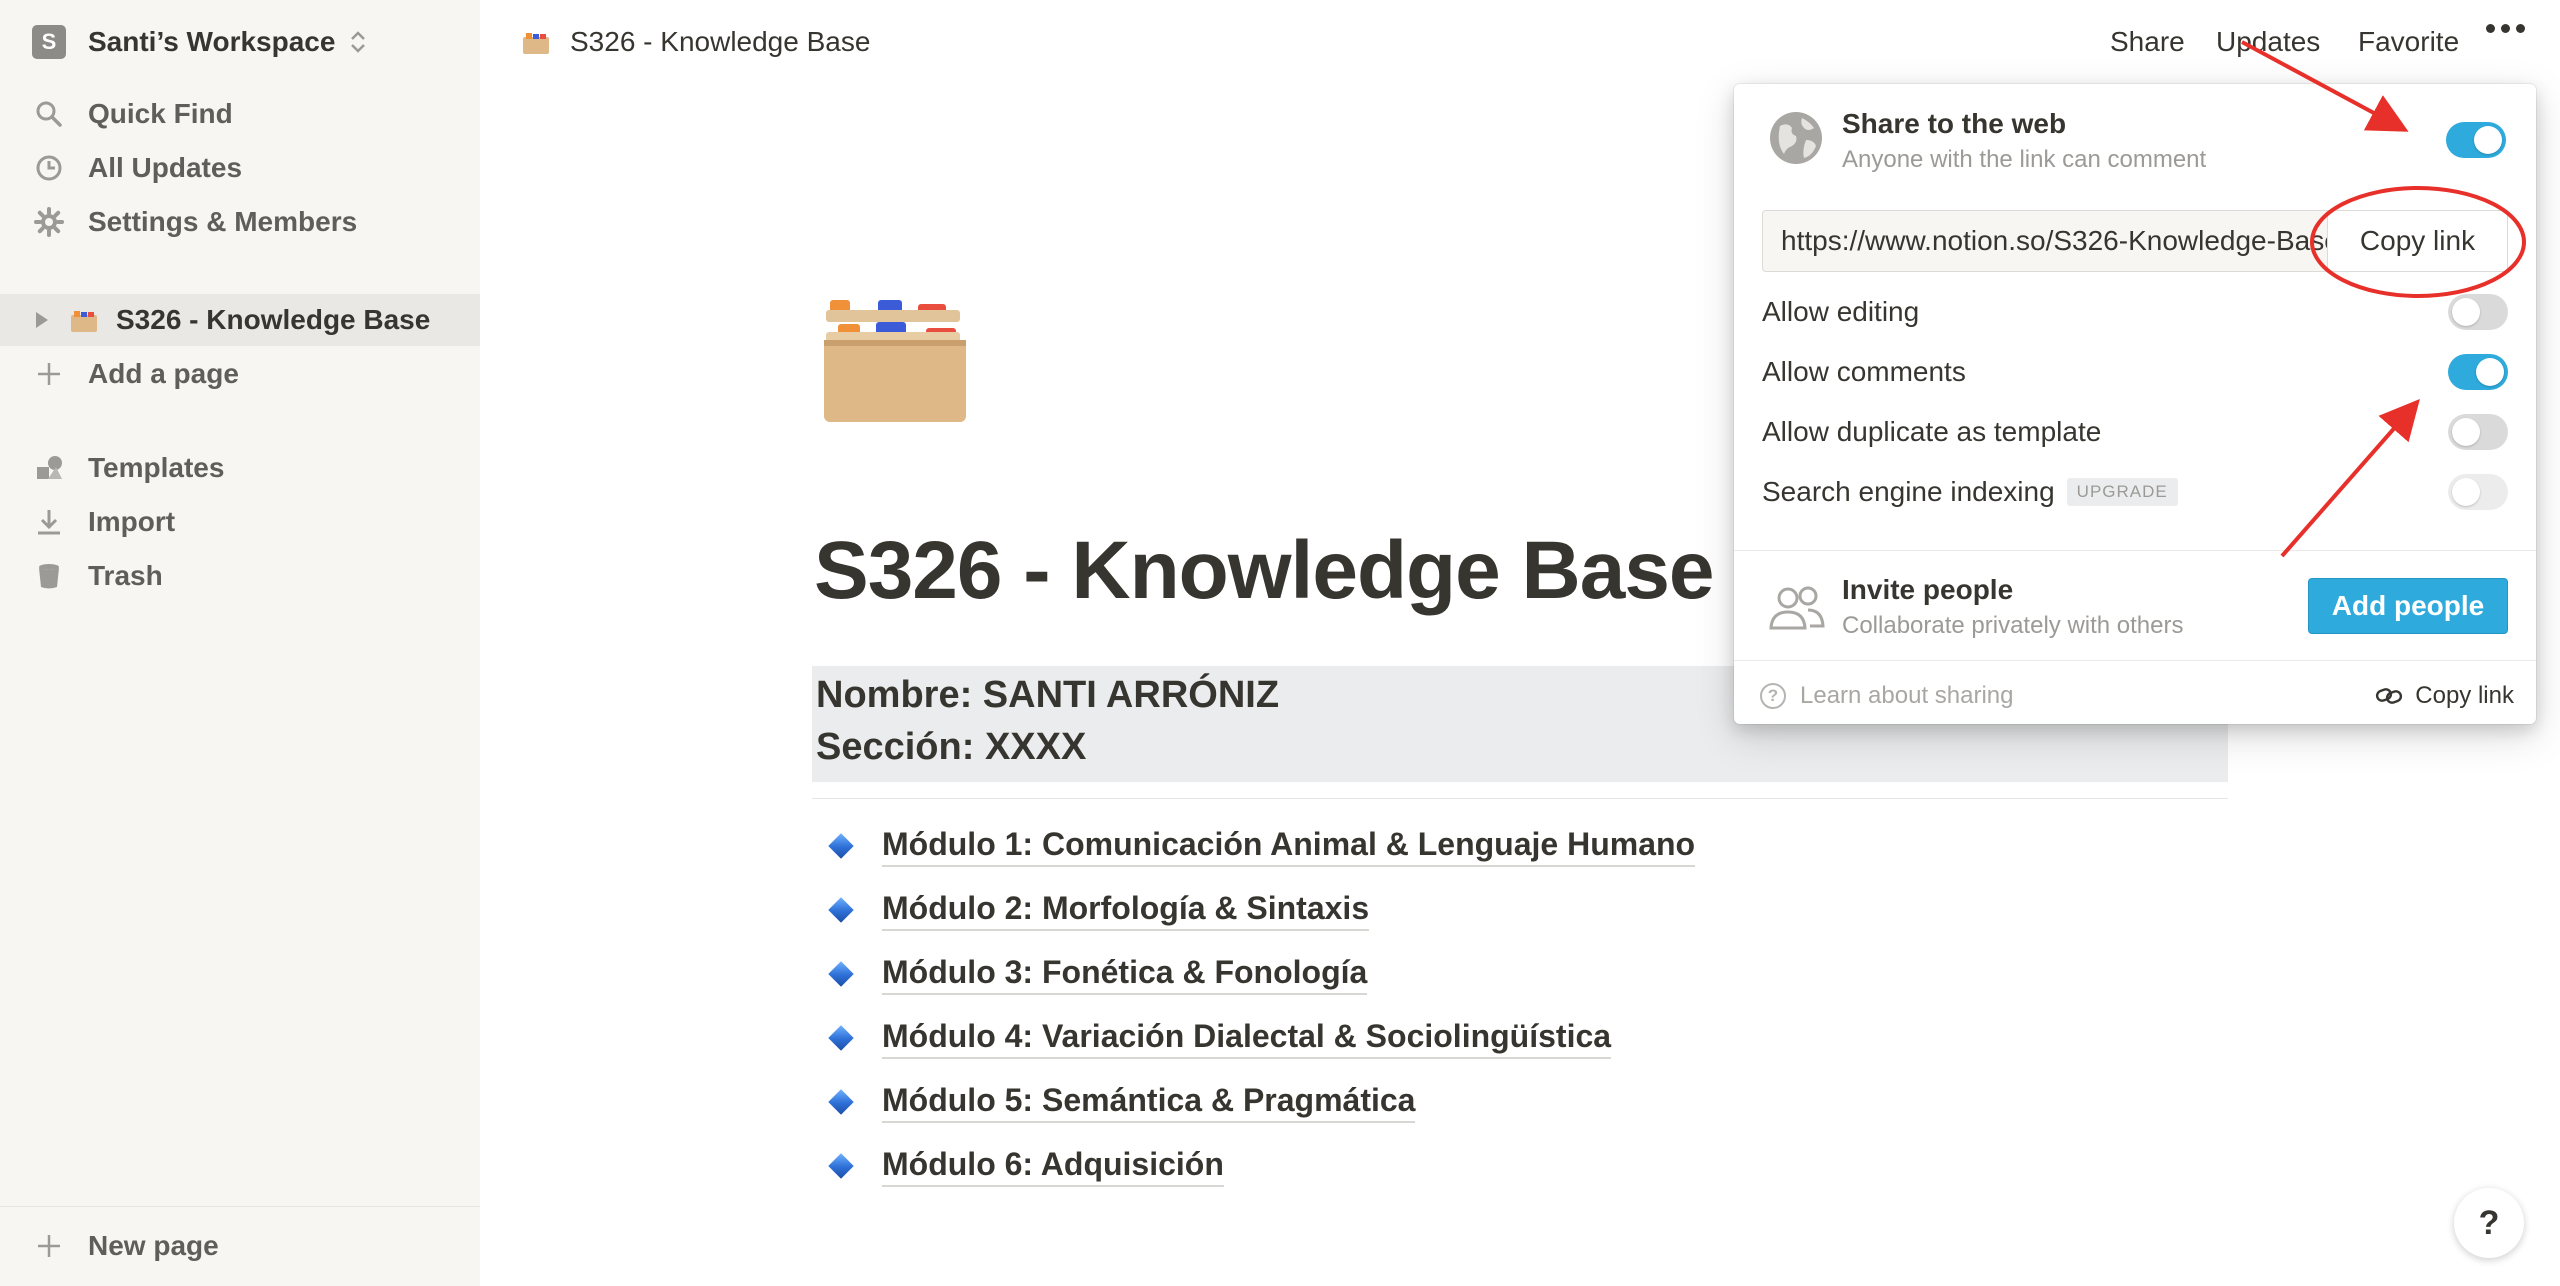 The height and width of the screenshot is (1286, 2560). What do you see at coordinates (223, 221) in the screenshot?
I see `sidebar-item-label: Settings & Members` at bounding box center [223, 221].